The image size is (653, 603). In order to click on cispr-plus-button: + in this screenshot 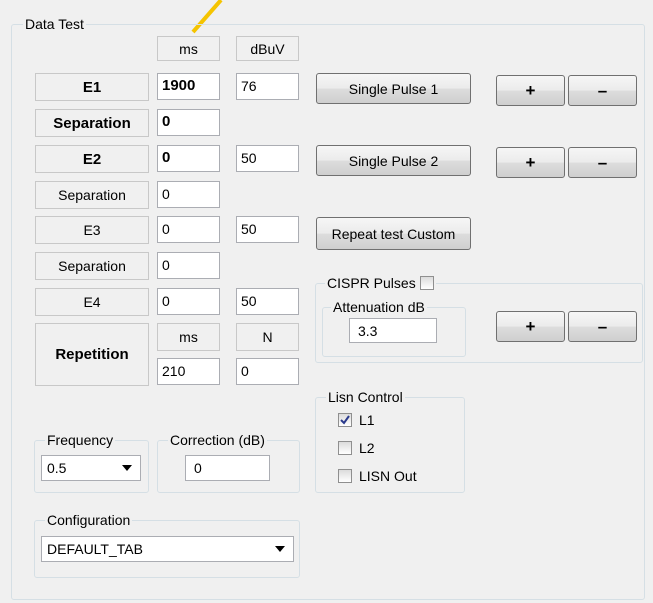, I will do `click(530, 326)`.